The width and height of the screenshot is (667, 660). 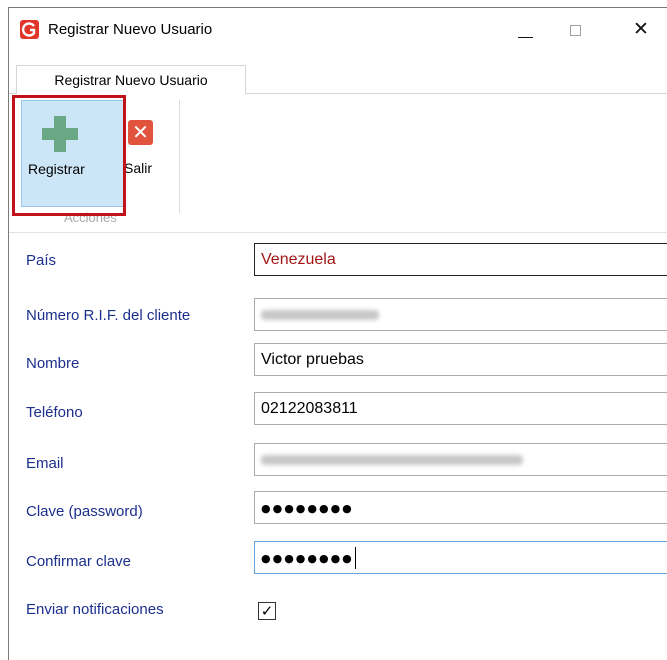 I want to click on form-row-telefono: Teléfono 02122083811, so click(x=338, y=409).